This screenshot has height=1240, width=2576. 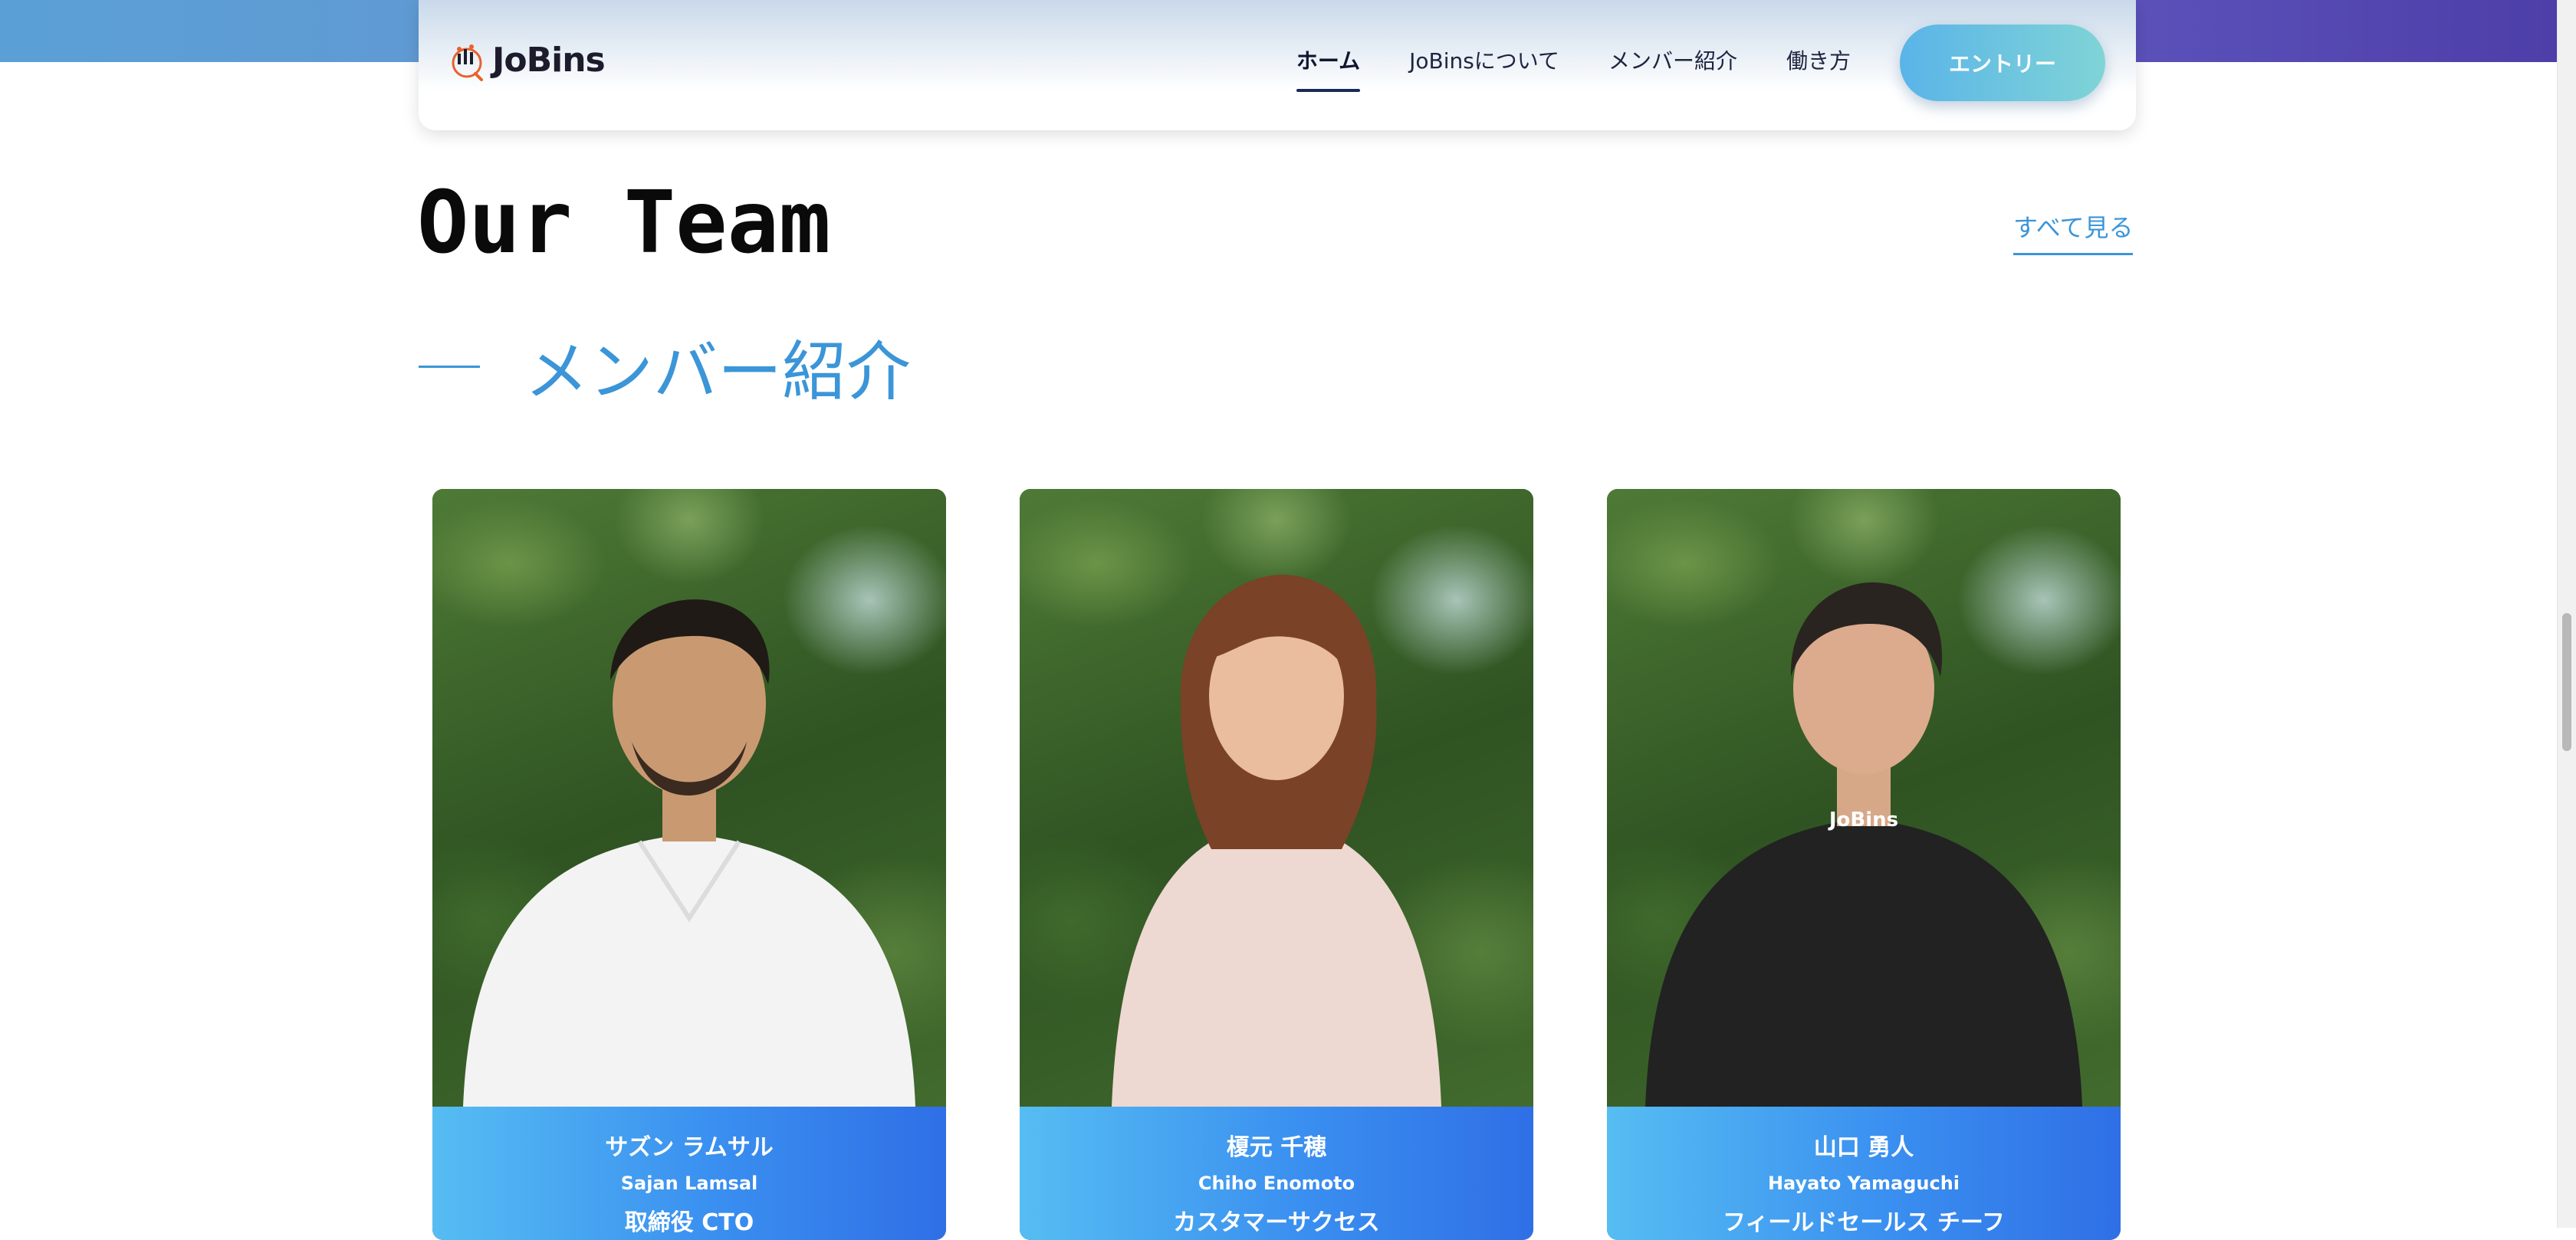 I want to click on entry-button: エントリー, so click(x=2003, y=63).